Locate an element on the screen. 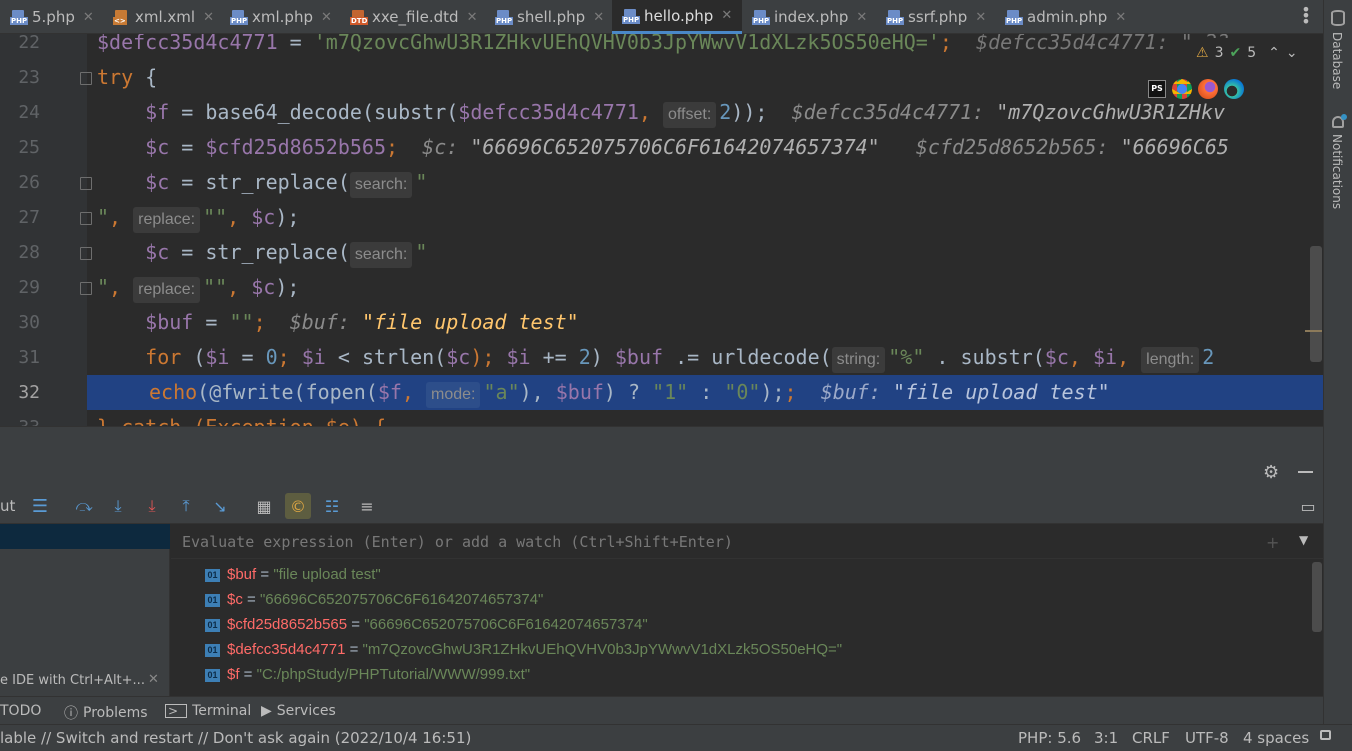  run-to-cursor-icon: ↘ is located at coordinates (220, 506).